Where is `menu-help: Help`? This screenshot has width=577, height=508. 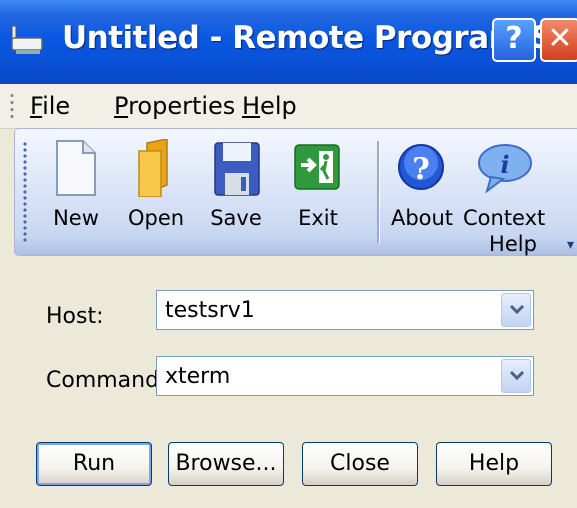
menu-help: Help is located at coordinates (269, 106).